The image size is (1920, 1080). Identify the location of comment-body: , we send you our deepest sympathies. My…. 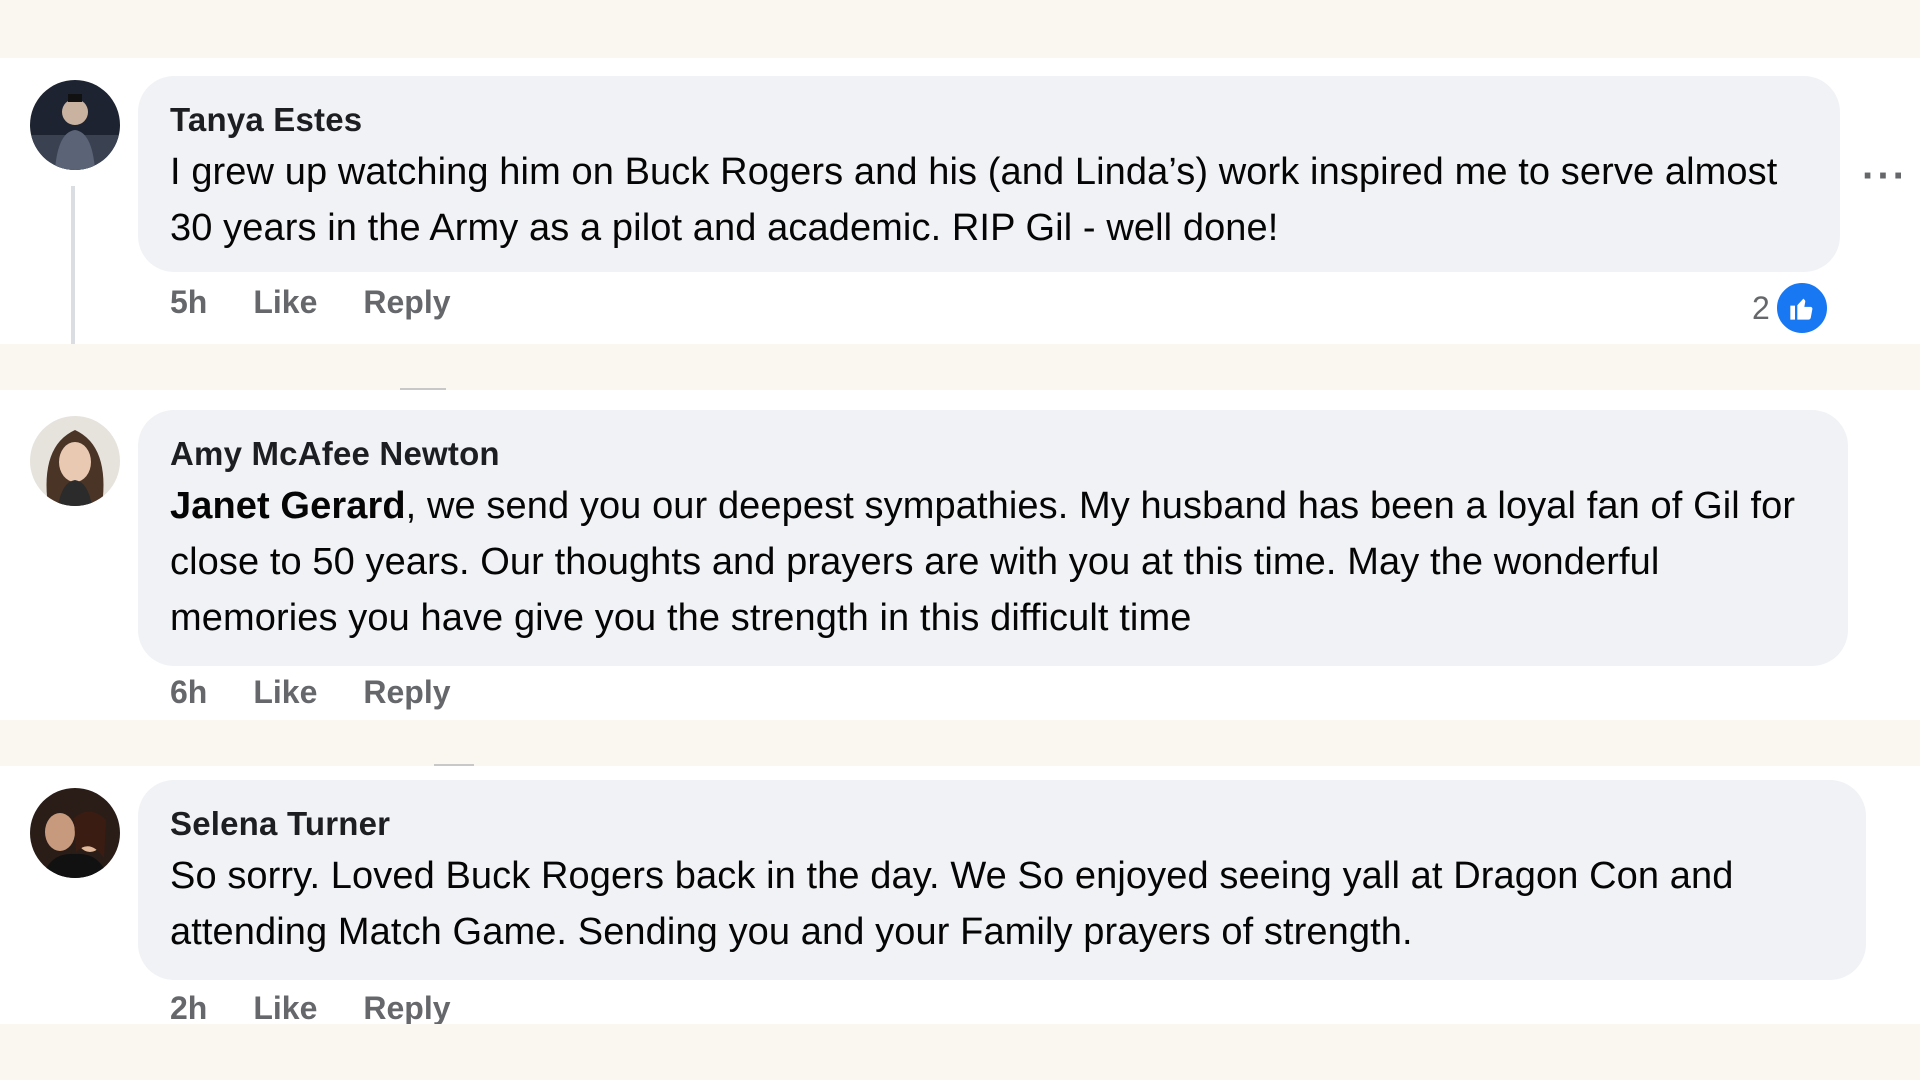
(983, 562).